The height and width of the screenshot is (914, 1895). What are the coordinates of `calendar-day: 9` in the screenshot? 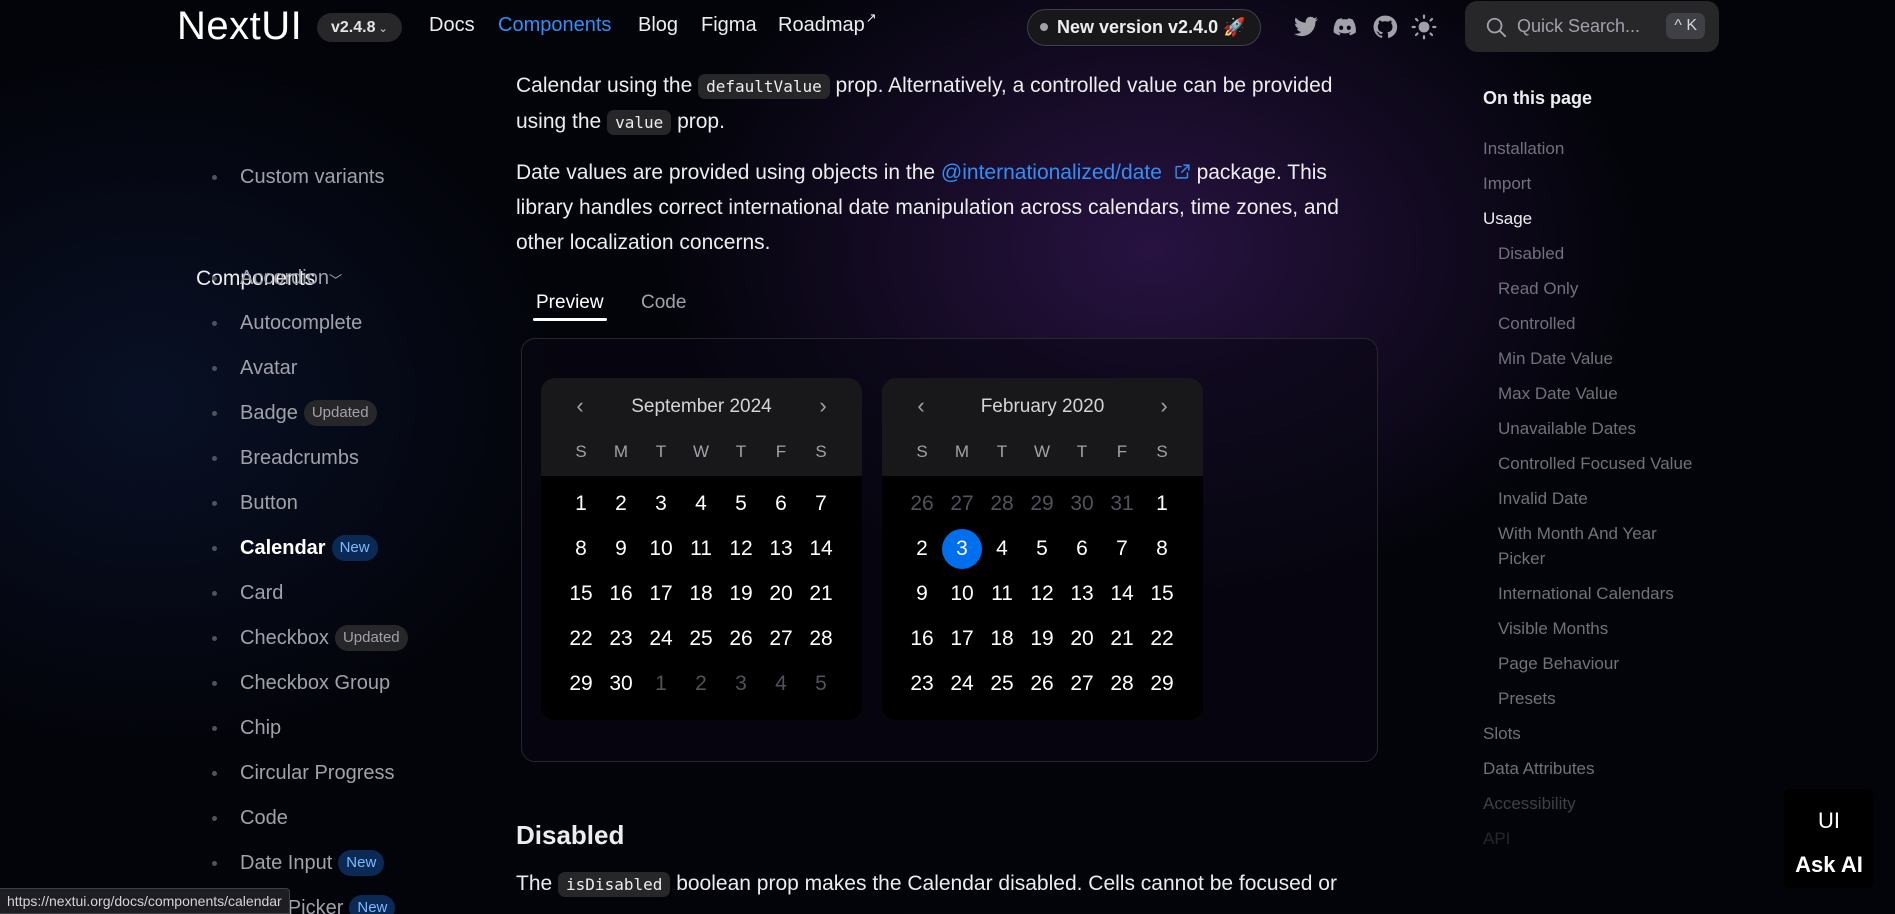 It's located at (621, 549).